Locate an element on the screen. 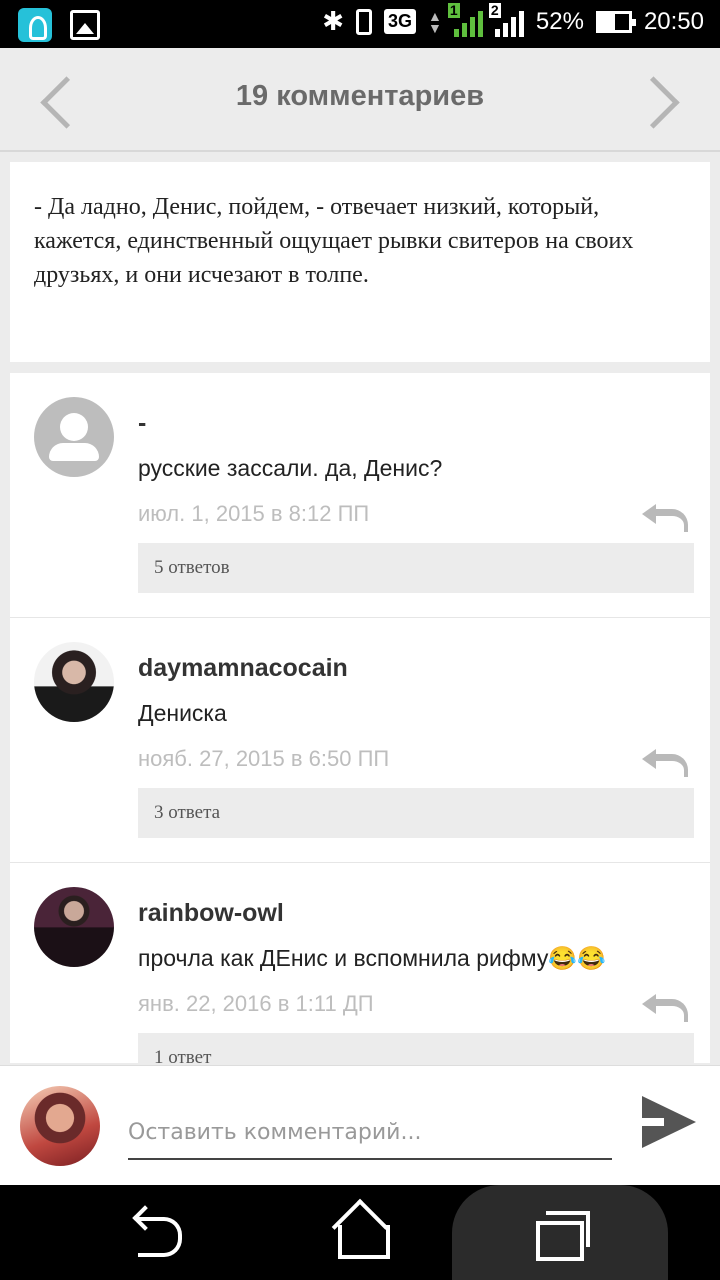 The height and width of the screenshot is (1280, 720). comment-author: rainbow-owl is located at coordinates (211, 913).